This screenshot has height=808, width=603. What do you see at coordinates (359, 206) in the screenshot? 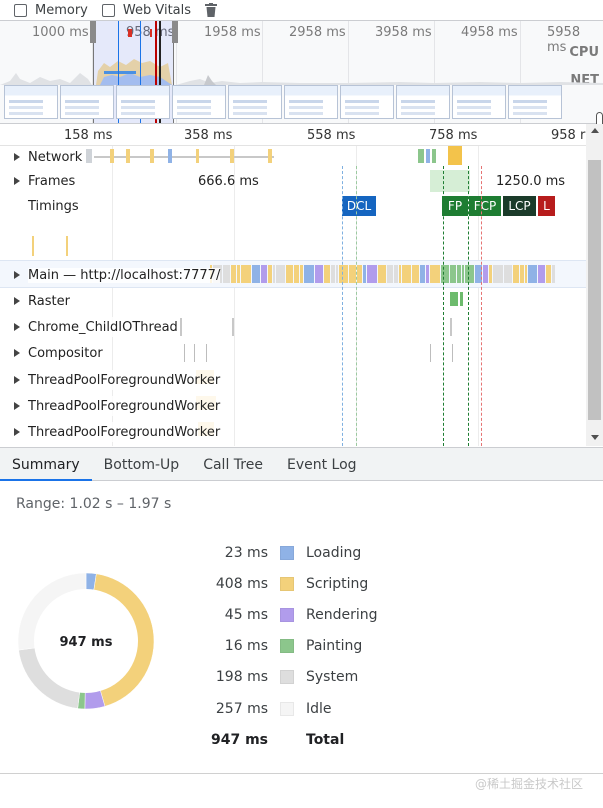
I see `dcl-marker: DCL` at bounding box center [359, 206].